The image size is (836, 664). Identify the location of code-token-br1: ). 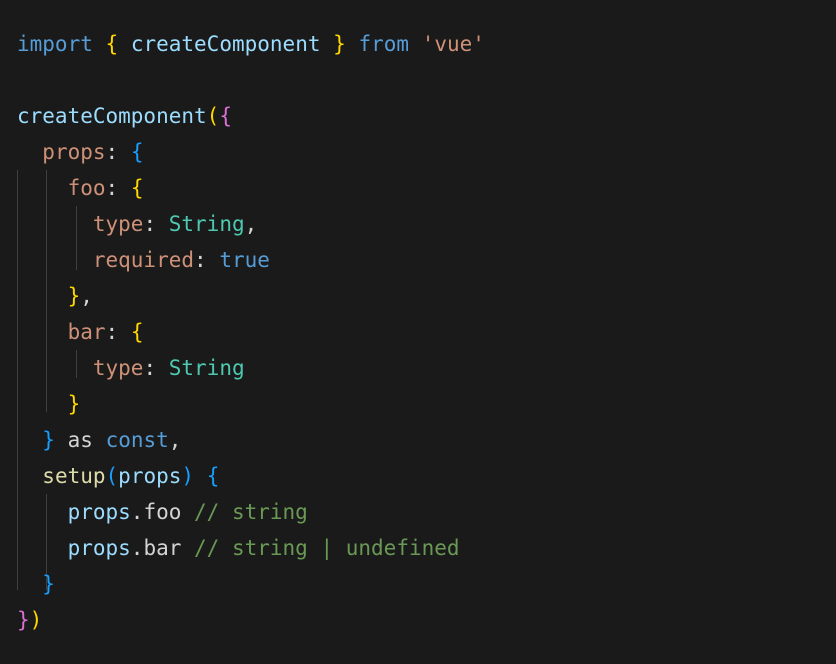
(36, 620).